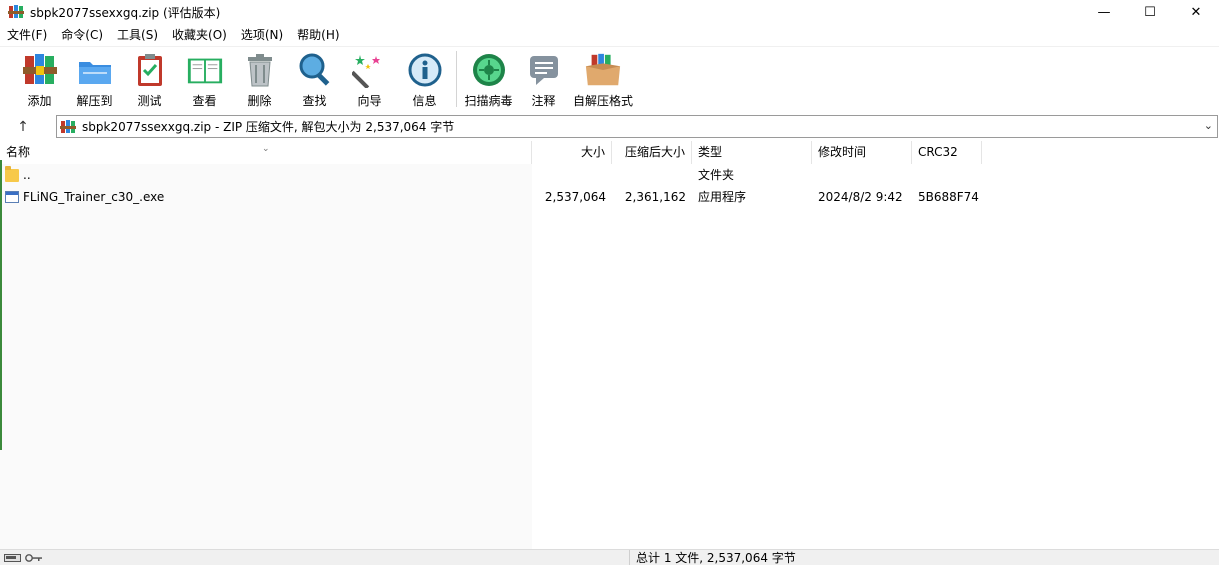 Image resolution: width=1219 pixels, height=565 pixels. What do you see at coordinates (488, 101) in the screenshot?
I see `scan-virus-label: 扫描病毒` at bounding box center [488, 101].